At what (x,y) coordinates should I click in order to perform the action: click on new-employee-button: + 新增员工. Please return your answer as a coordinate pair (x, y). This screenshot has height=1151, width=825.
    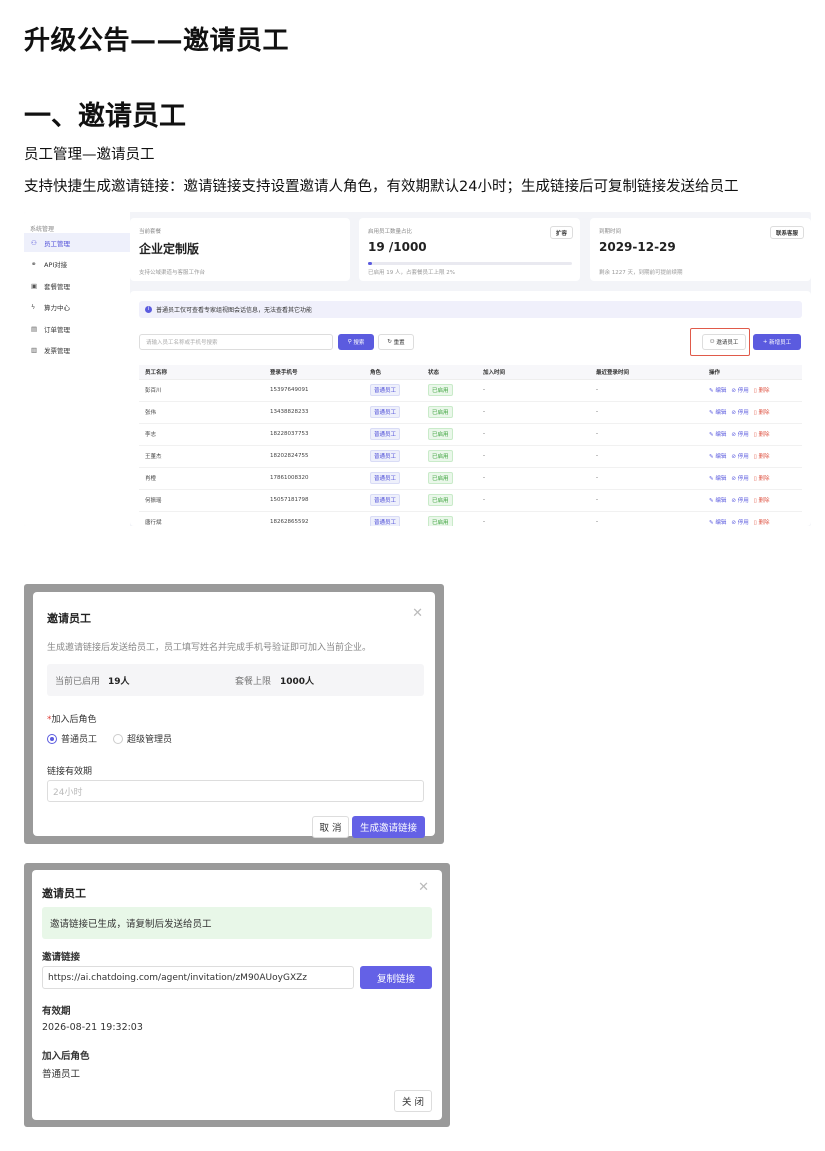
    Looking at the image, I should click on (777, 342).